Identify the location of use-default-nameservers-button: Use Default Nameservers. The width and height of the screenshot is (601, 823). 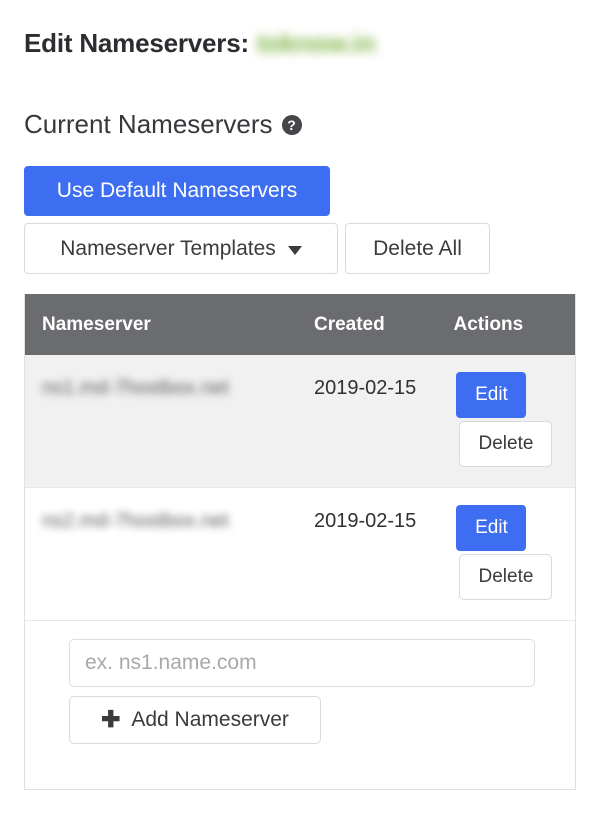
(177, 191).